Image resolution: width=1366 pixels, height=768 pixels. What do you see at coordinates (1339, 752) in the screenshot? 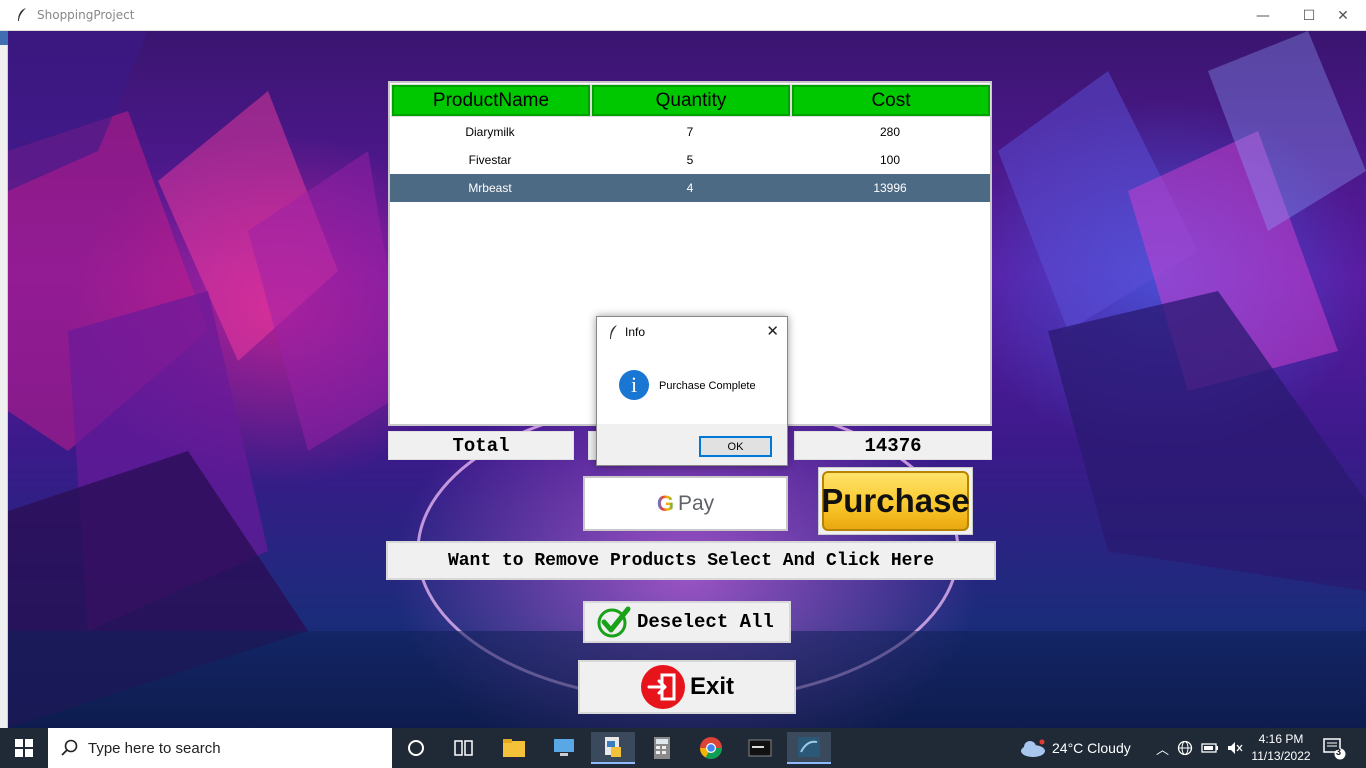
I see `notification-count: 3` at bounding box center [1339, 752].